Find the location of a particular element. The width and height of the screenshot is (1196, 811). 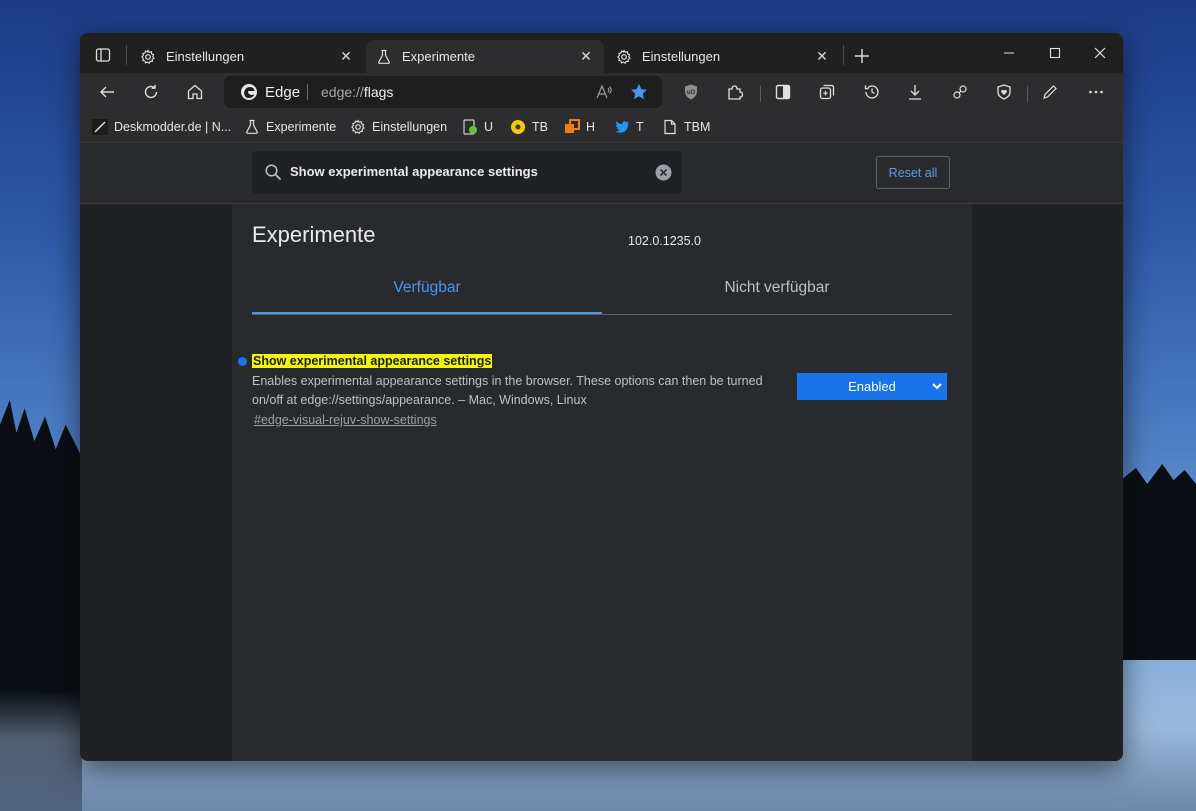

experiment-permalink: #edge-visual-rejuv-show-settings is located at coordinates (345, 420).